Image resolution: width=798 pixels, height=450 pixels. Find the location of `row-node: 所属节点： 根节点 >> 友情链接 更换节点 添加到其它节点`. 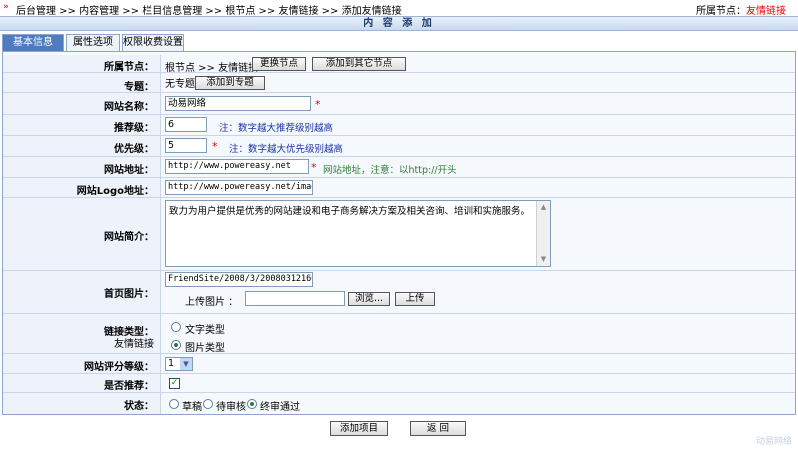

row-node: 所属节点： 根节点 >> 友情链接 更换节点 添加到其它节点 is located at coordinates (399, 64).